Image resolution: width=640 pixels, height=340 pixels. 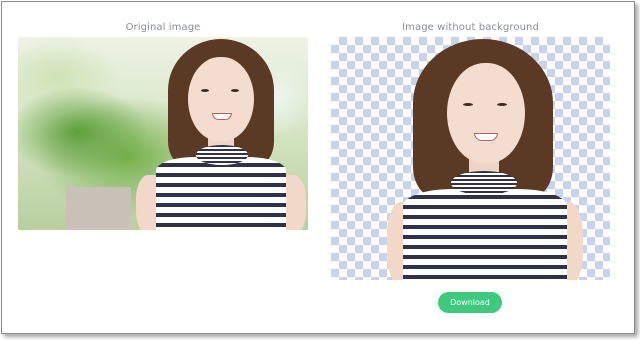 I want to click on planter-background, so click(x=98, y=208).